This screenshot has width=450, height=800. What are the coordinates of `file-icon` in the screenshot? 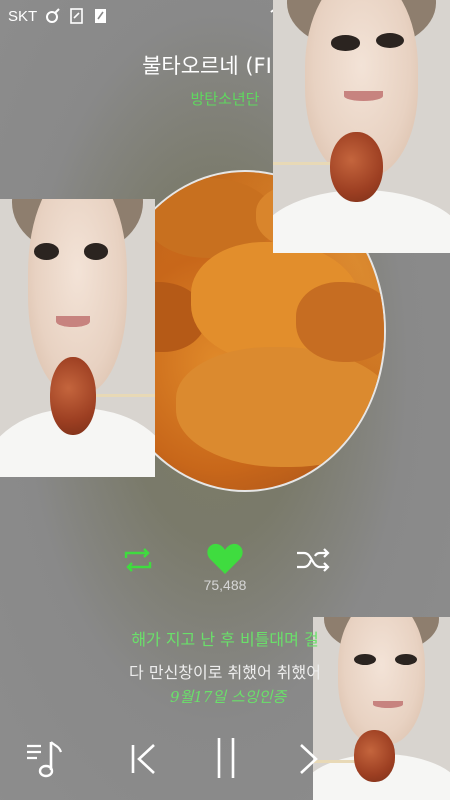 It's located at (101, 16).